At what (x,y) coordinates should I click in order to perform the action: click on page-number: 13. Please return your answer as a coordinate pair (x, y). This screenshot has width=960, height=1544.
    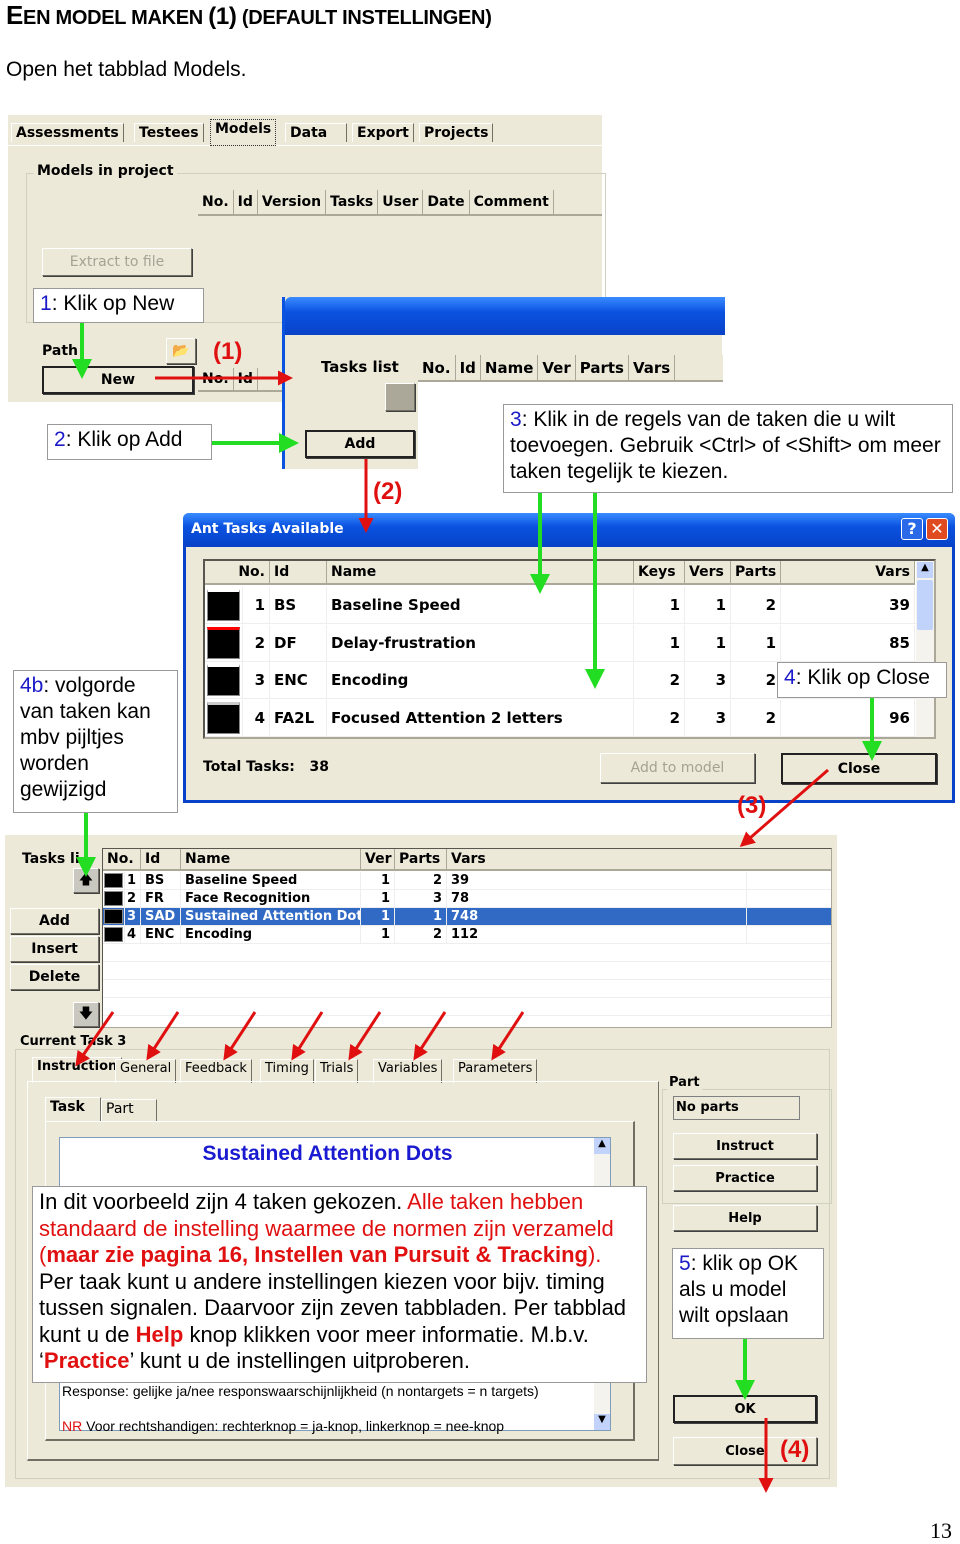
    Looking at the image, I should click on (941, 1530).